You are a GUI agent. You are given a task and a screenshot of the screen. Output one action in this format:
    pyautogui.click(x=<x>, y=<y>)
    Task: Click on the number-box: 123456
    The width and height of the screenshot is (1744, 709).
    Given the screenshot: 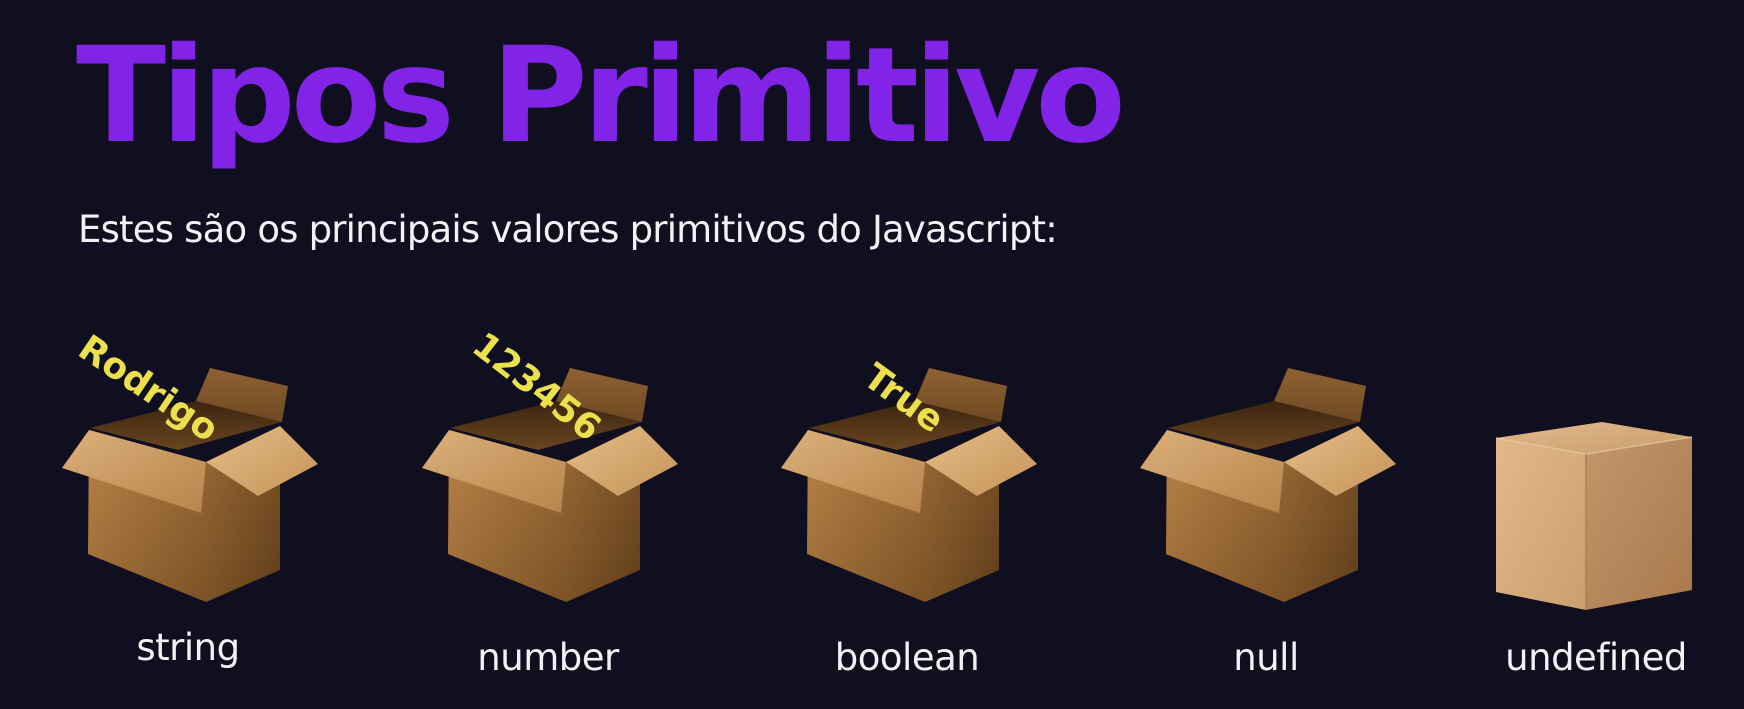 What is the action you would take?
    pyautogui.click(x=555, y=467)
    